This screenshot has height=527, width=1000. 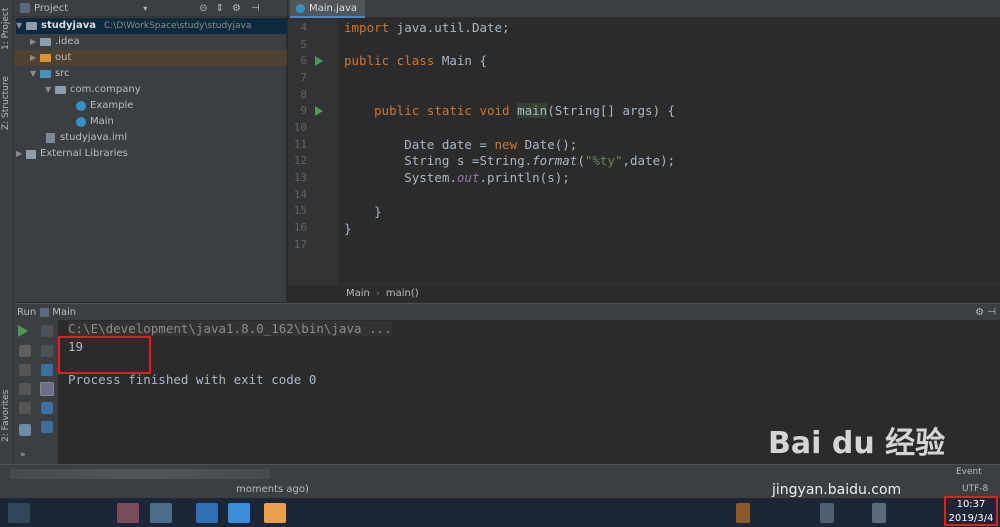 I want to click on line-number: 17, so click(x=300, y=244).